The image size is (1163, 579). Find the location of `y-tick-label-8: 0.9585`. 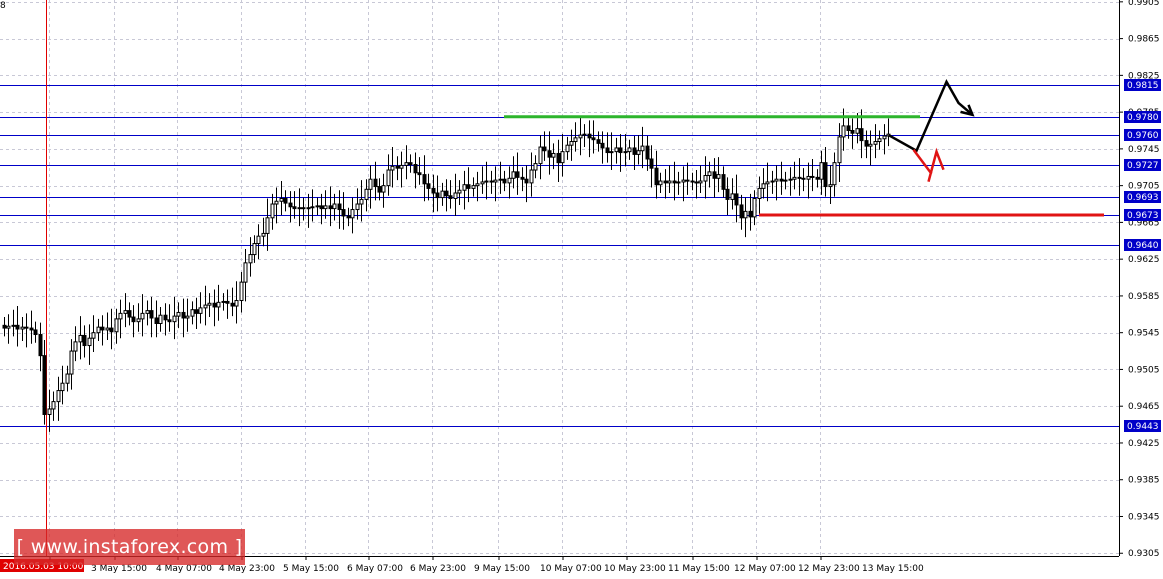

y-tick-label-8: 0.9585 is located at coordinates (1144, 297).